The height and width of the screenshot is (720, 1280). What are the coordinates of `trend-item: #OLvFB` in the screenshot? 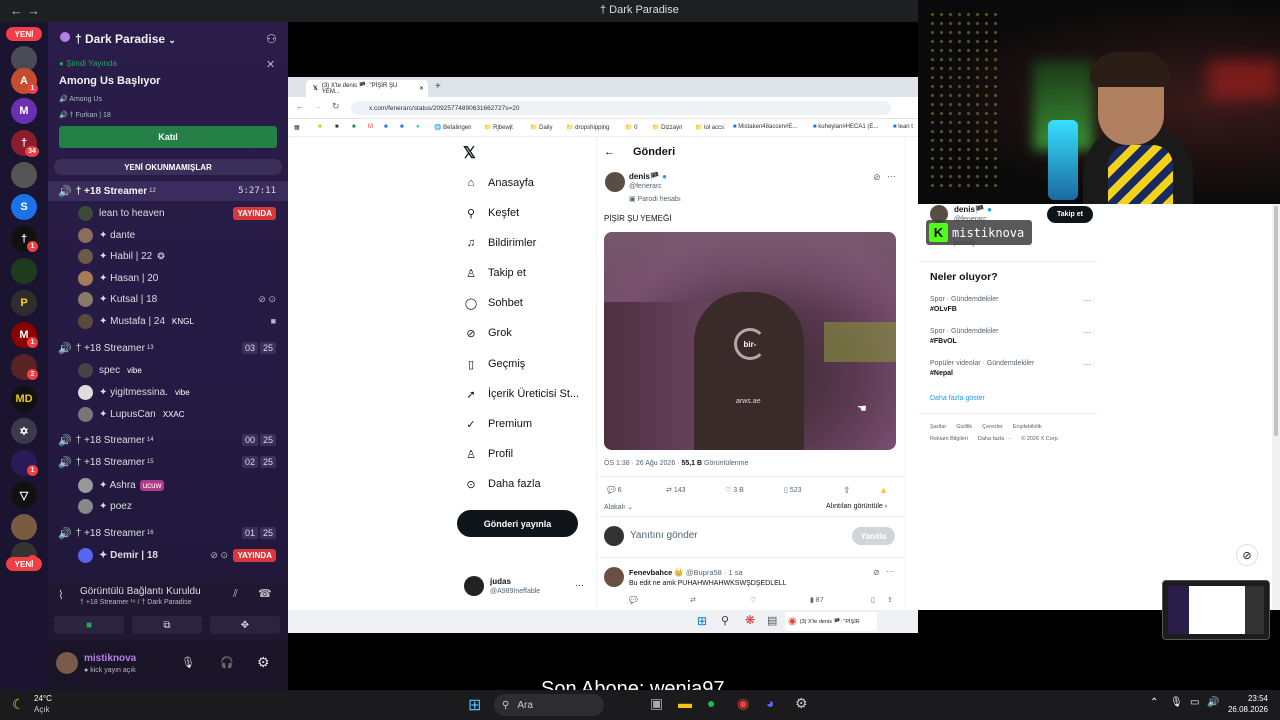 It's located at (943, 309).